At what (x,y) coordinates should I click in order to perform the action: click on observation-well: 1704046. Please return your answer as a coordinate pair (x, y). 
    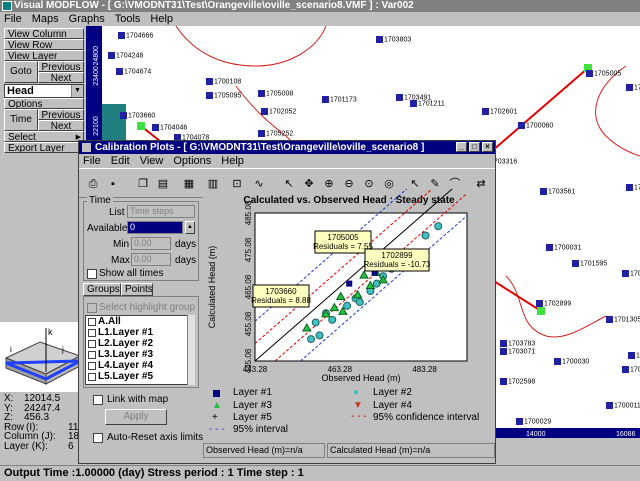
    Looking at the image, I should click on (169, 127).